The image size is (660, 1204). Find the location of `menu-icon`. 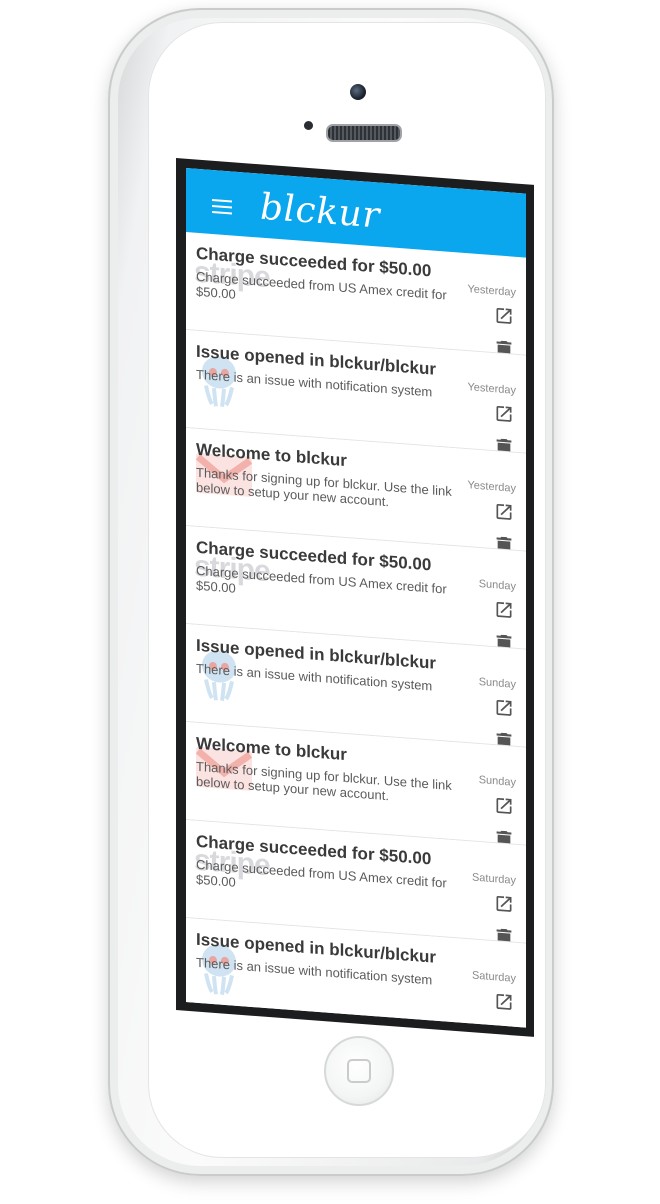

menu-icon is located at coordinates (222, 206).